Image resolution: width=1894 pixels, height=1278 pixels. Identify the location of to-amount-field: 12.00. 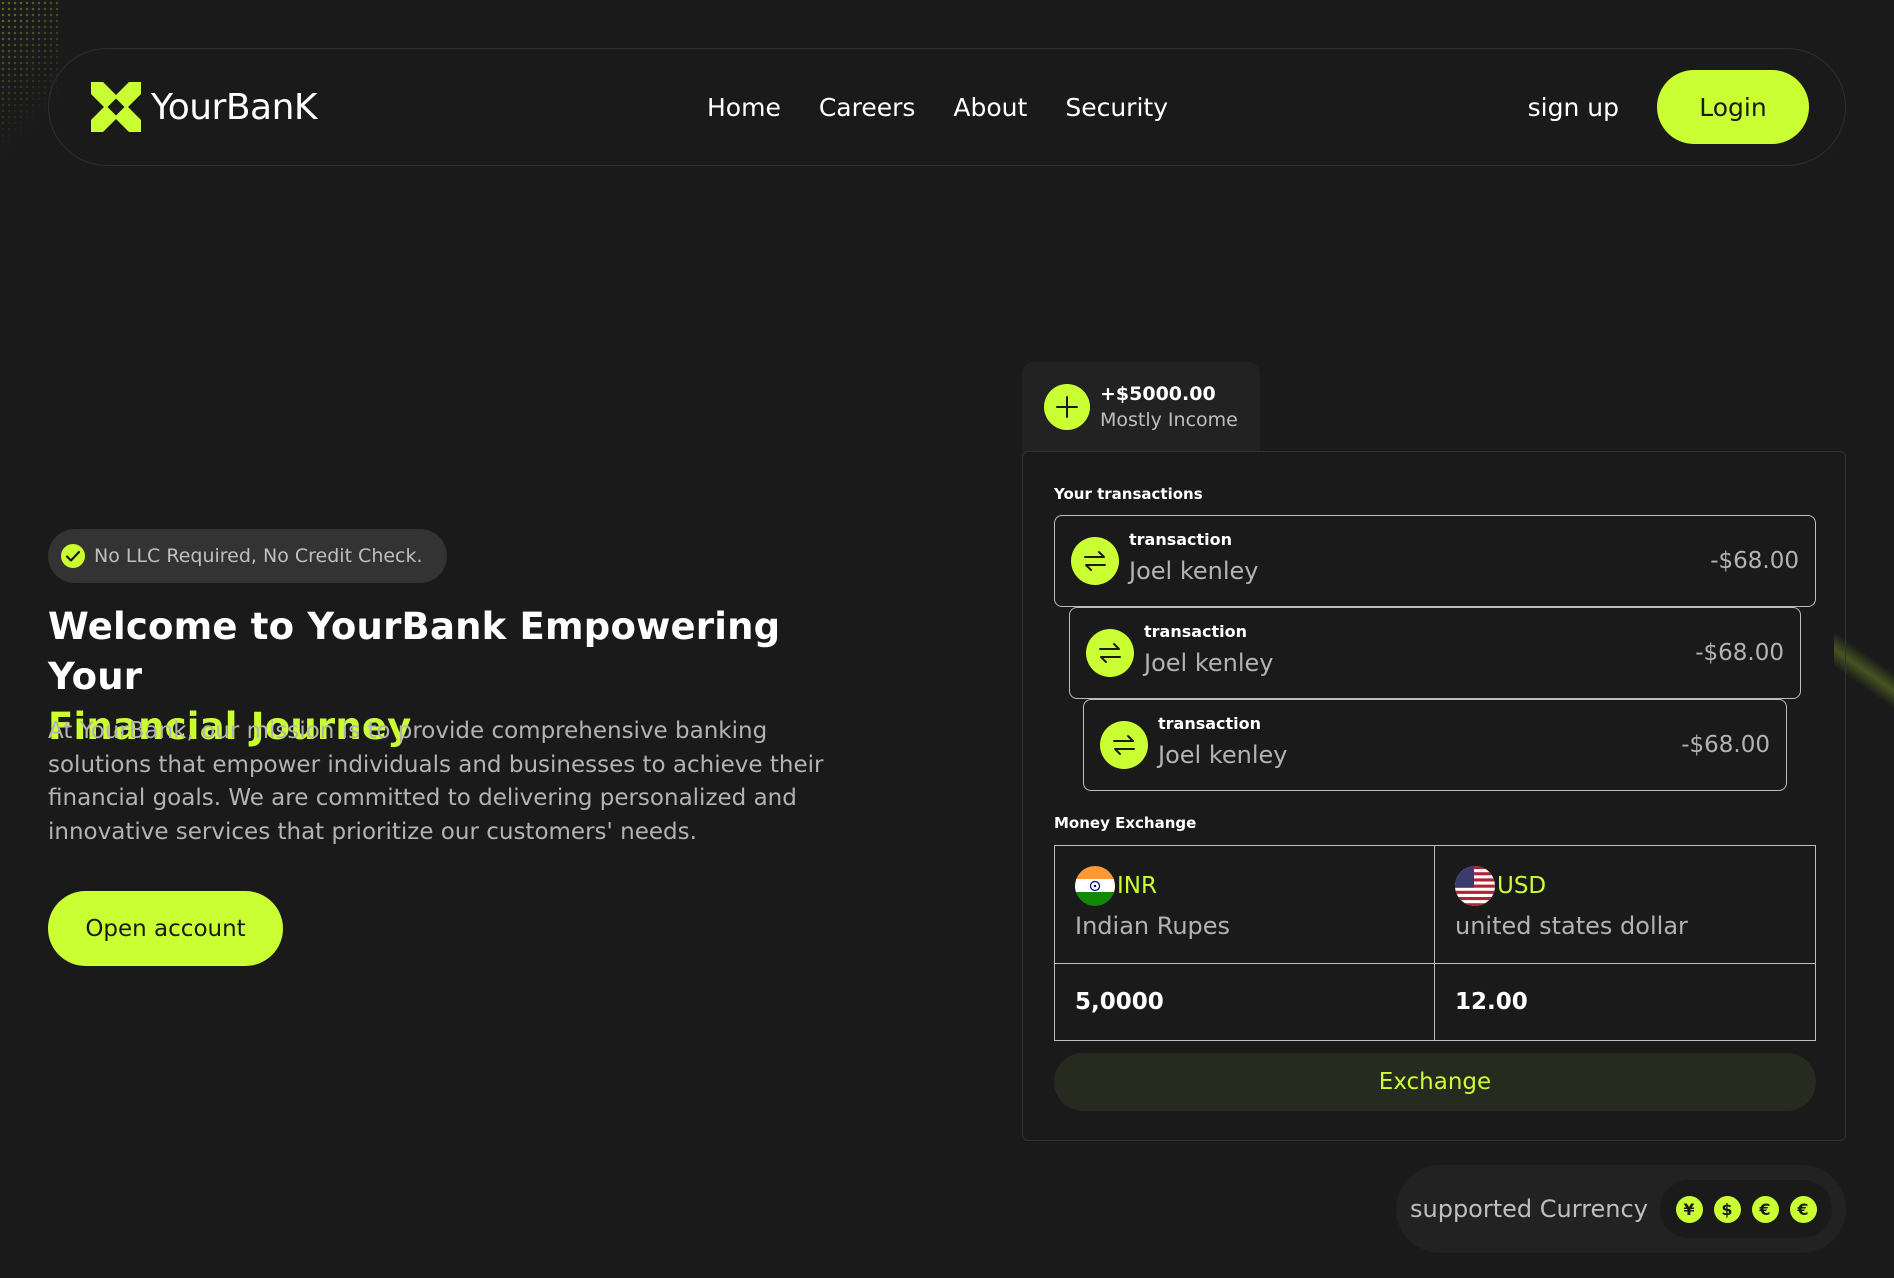
(1625, 1002).